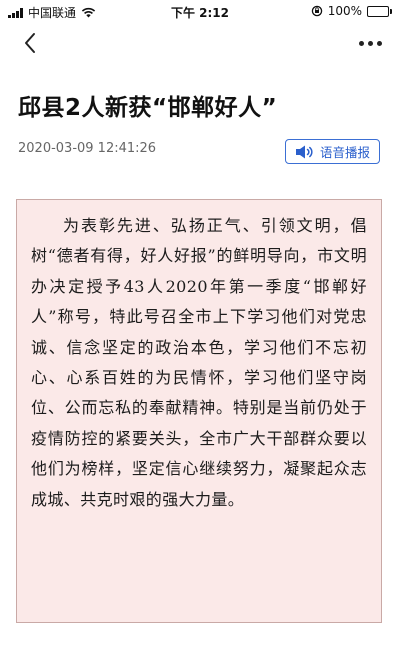  Describe the element at coordinates (316, 11) in the screenshot. I see `orientation-lock-icon` at that location.